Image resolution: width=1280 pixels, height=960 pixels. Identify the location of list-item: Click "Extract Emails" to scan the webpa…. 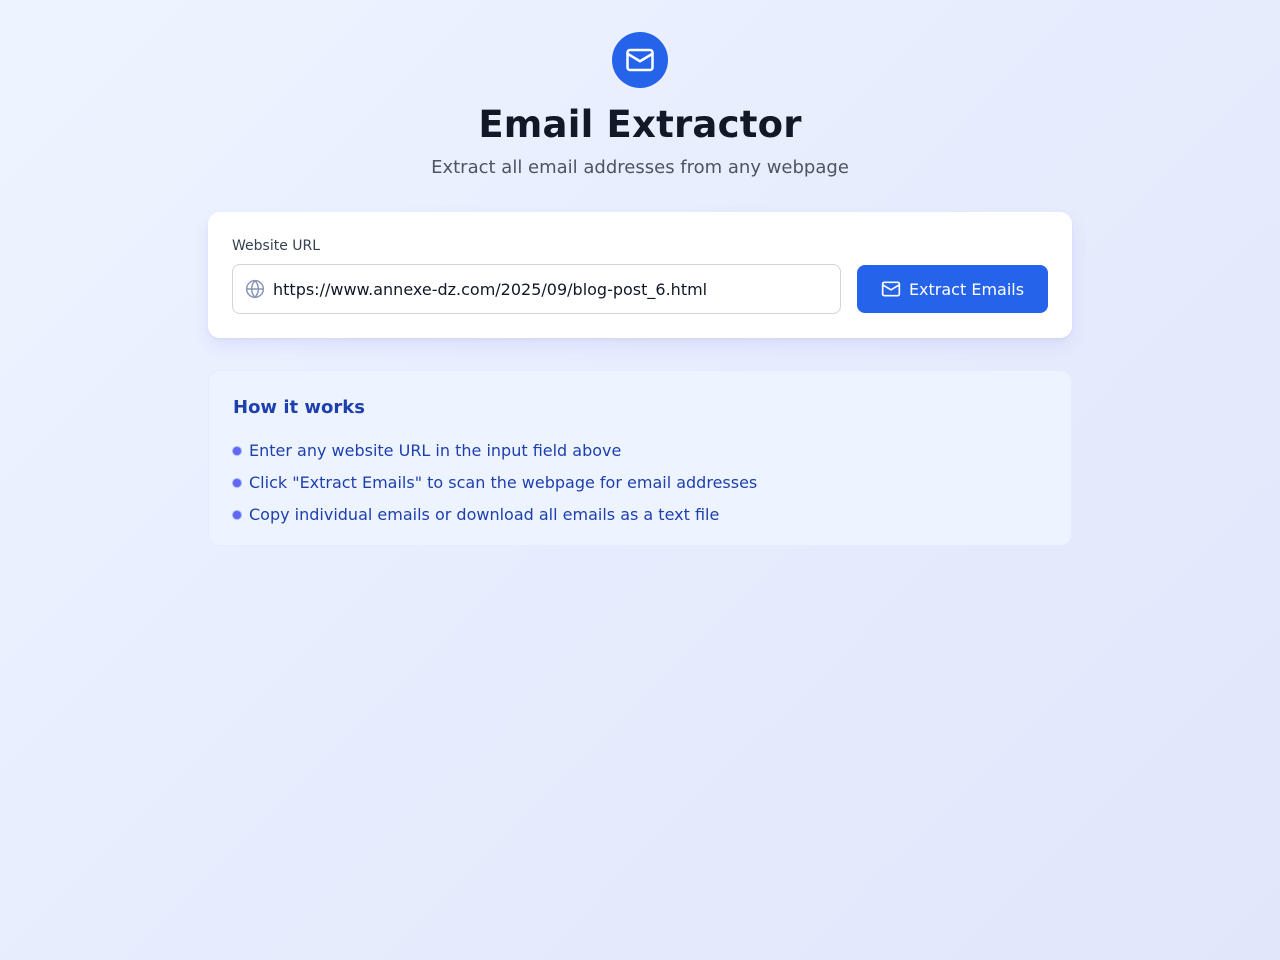
(640, 483).